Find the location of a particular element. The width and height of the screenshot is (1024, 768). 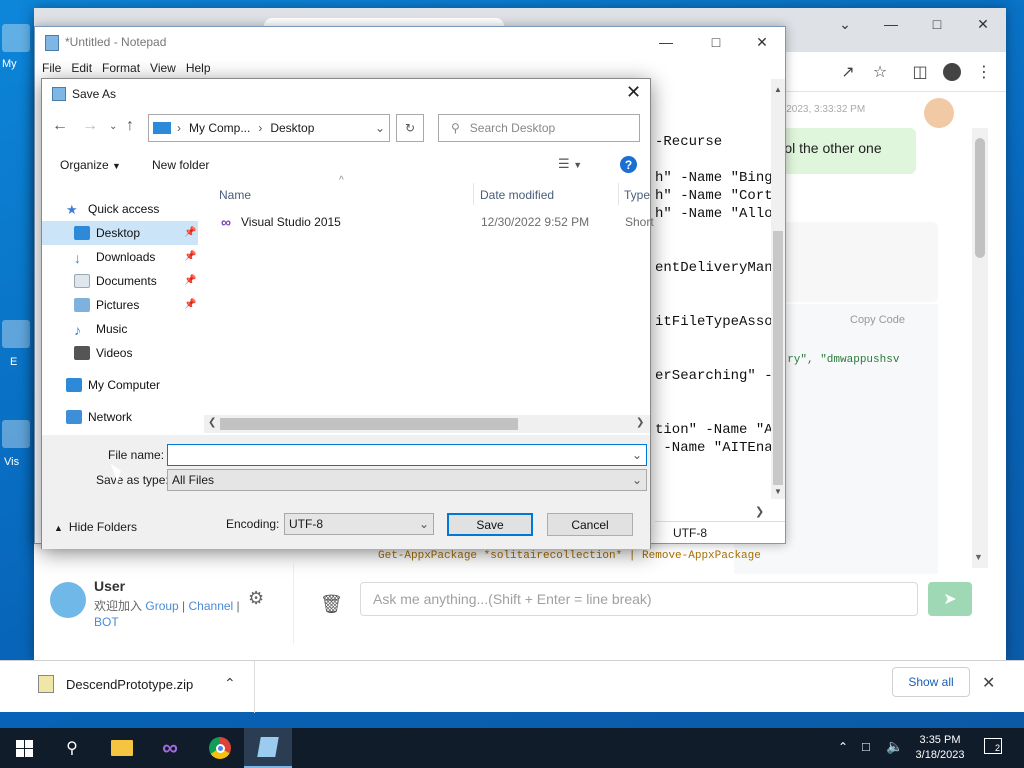

divider is located at coordinates (254, 687).